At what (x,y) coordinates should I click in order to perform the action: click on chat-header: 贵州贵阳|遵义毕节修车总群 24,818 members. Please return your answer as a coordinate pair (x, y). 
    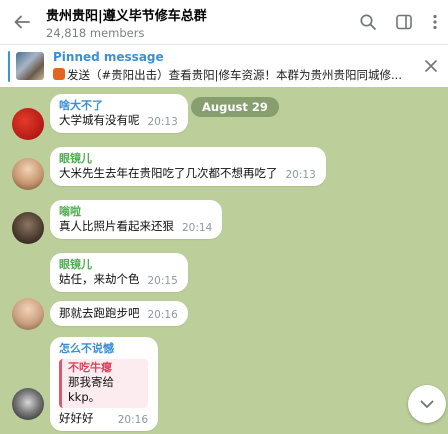
    Looking at the image, I should click on (224, 22).